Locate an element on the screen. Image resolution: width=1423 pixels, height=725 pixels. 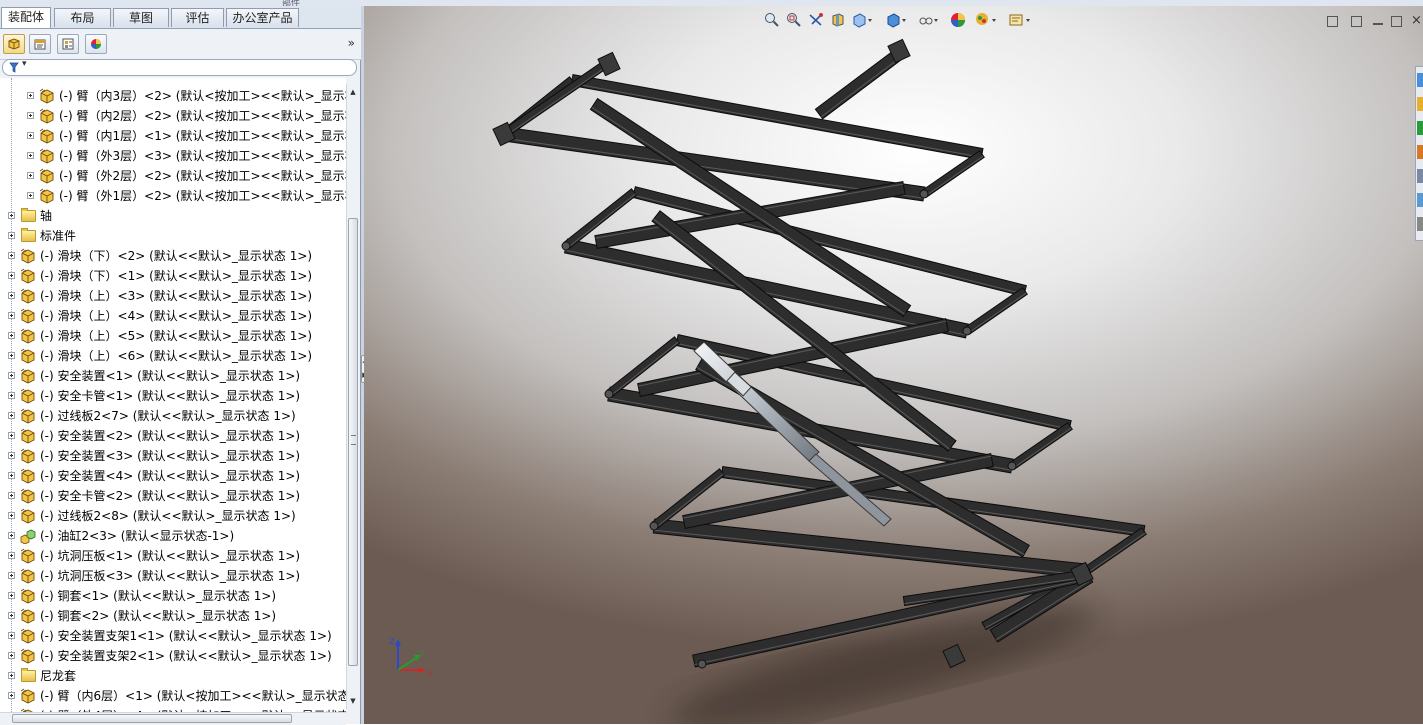
scroll-down-icon: ▼ is located at coordinates (353, 701).